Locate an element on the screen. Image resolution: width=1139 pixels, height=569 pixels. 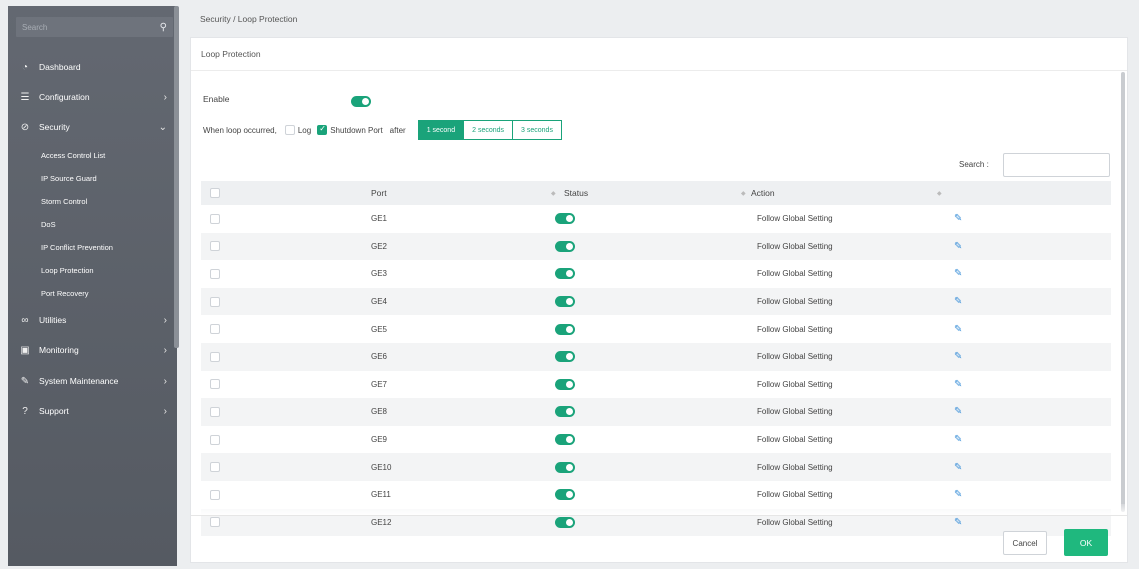
enable-toggle is located at coordinates (361, 101).